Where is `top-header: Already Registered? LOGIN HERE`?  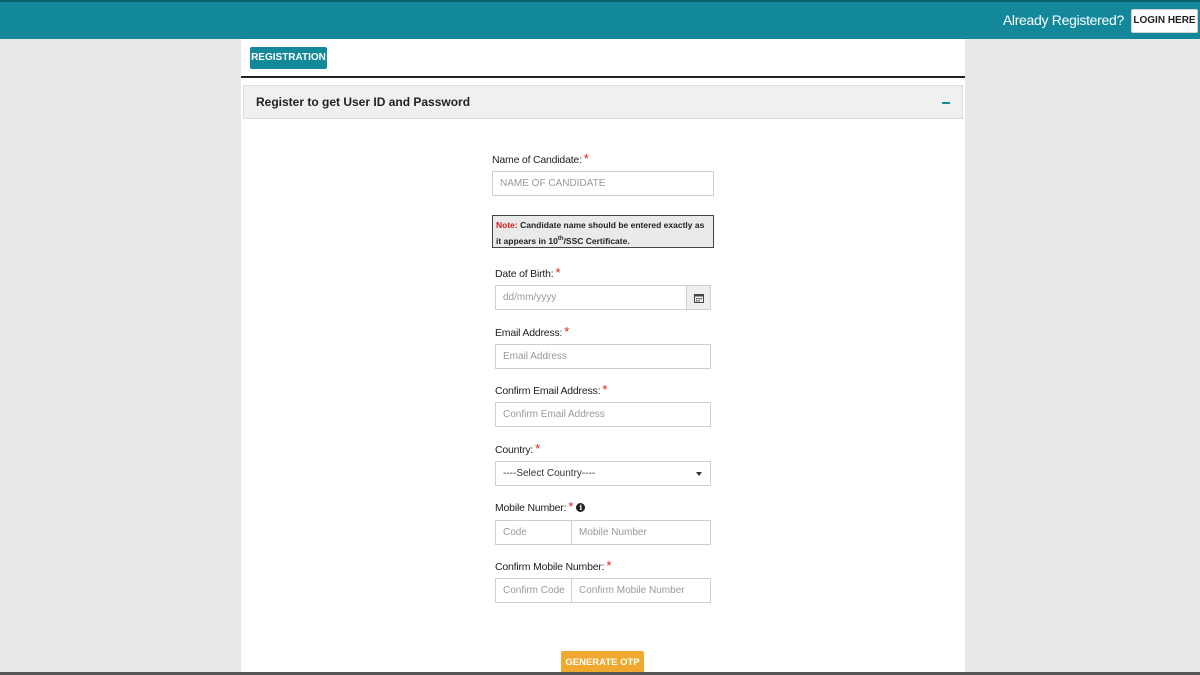
top-header: Already Registered? LOGIN HERE is located at coordinates (600, 19).